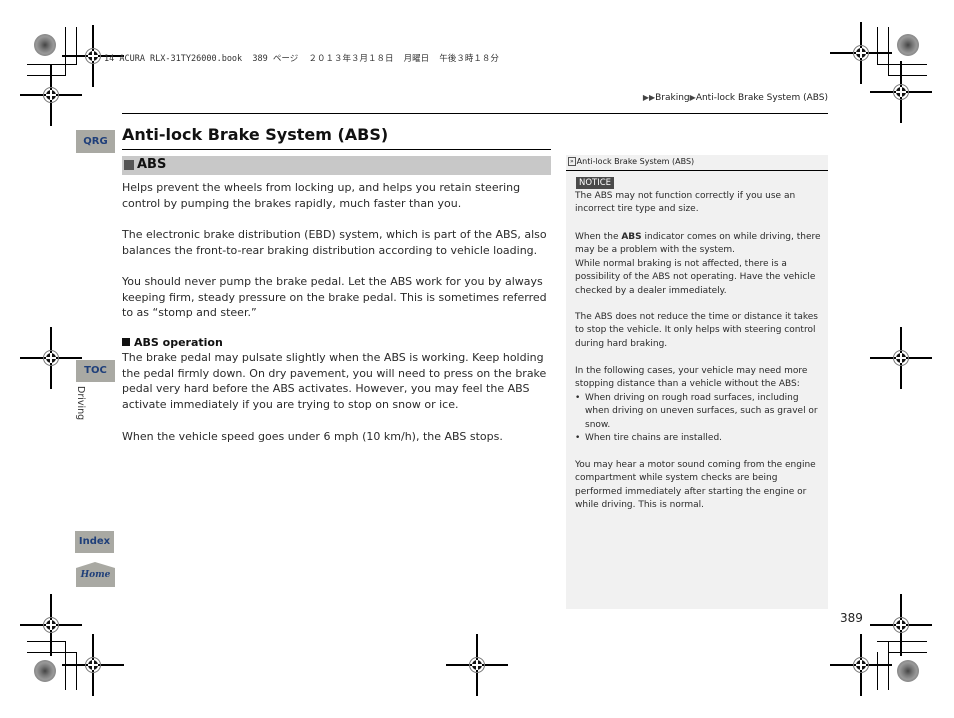 The image size is (954, 718). I want to click on subsection-heading: ABS operation, so click(172, 342).